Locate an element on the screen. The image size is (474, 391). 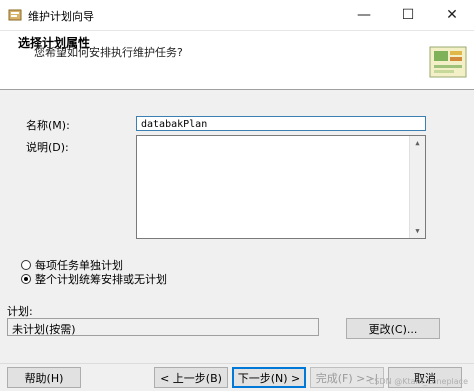
window-title: 维护计划向导 is located at coordinates (61, 16).